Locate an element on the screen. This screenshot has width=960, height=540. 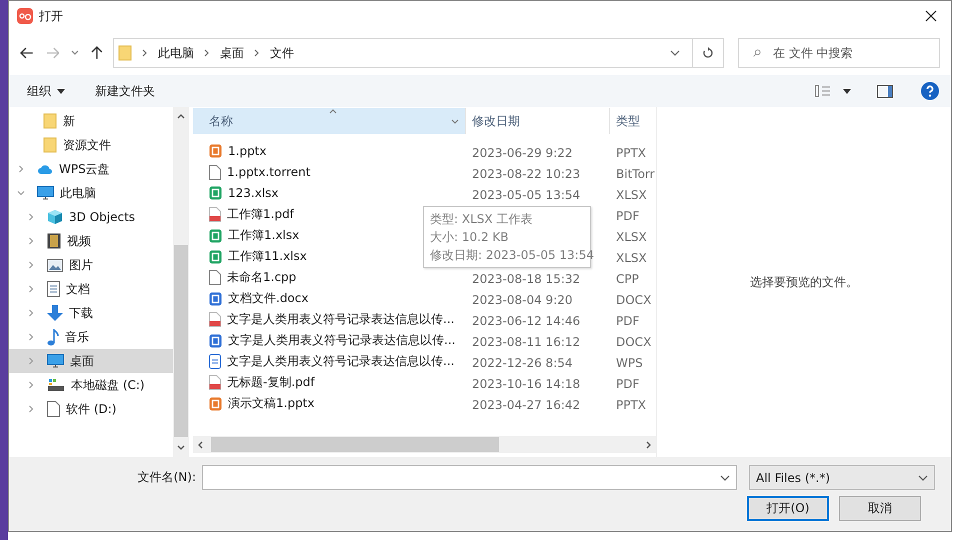
horizontal-scrollbar is located at coordinates (424, 444).